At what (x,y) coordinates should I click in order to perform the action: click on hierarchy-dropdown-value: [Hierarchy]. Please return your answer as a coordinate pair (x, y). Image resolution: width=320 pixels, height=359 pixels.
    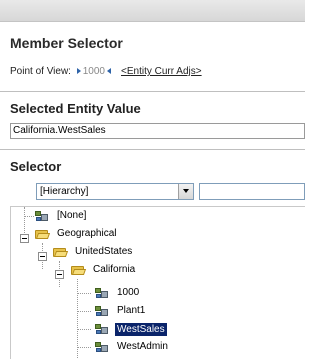
    Looking at the image, I should click on (64, 191).